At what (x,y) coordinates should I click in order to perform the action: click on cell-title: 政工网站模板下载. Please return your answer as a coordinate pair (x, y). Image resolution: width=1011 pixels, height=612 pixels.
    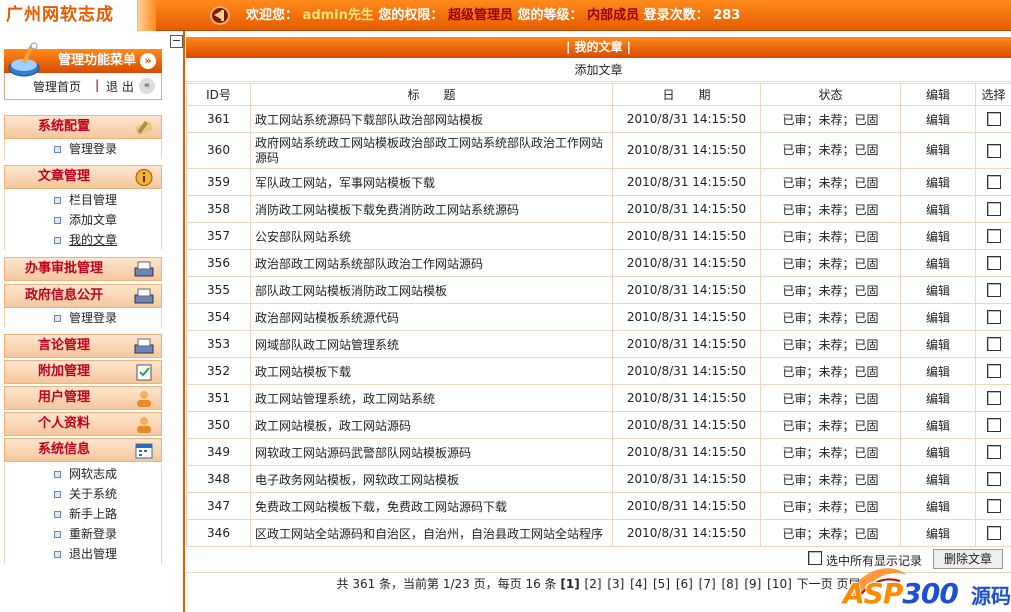
    Looking at the image, I should click on (431, 371).